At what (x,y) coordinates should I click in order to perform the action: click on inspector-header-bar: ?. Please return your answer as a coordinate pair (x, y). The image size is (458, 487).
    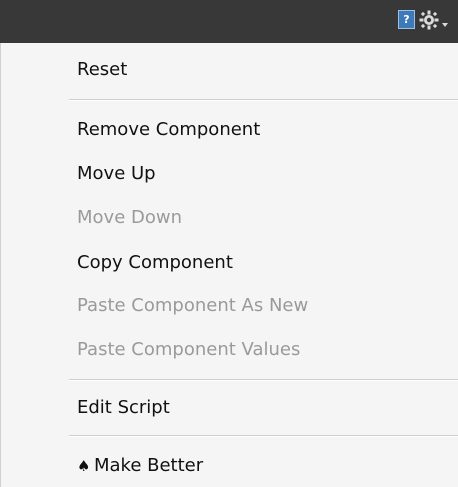
    Looking at the image, I should click on (229, 21).